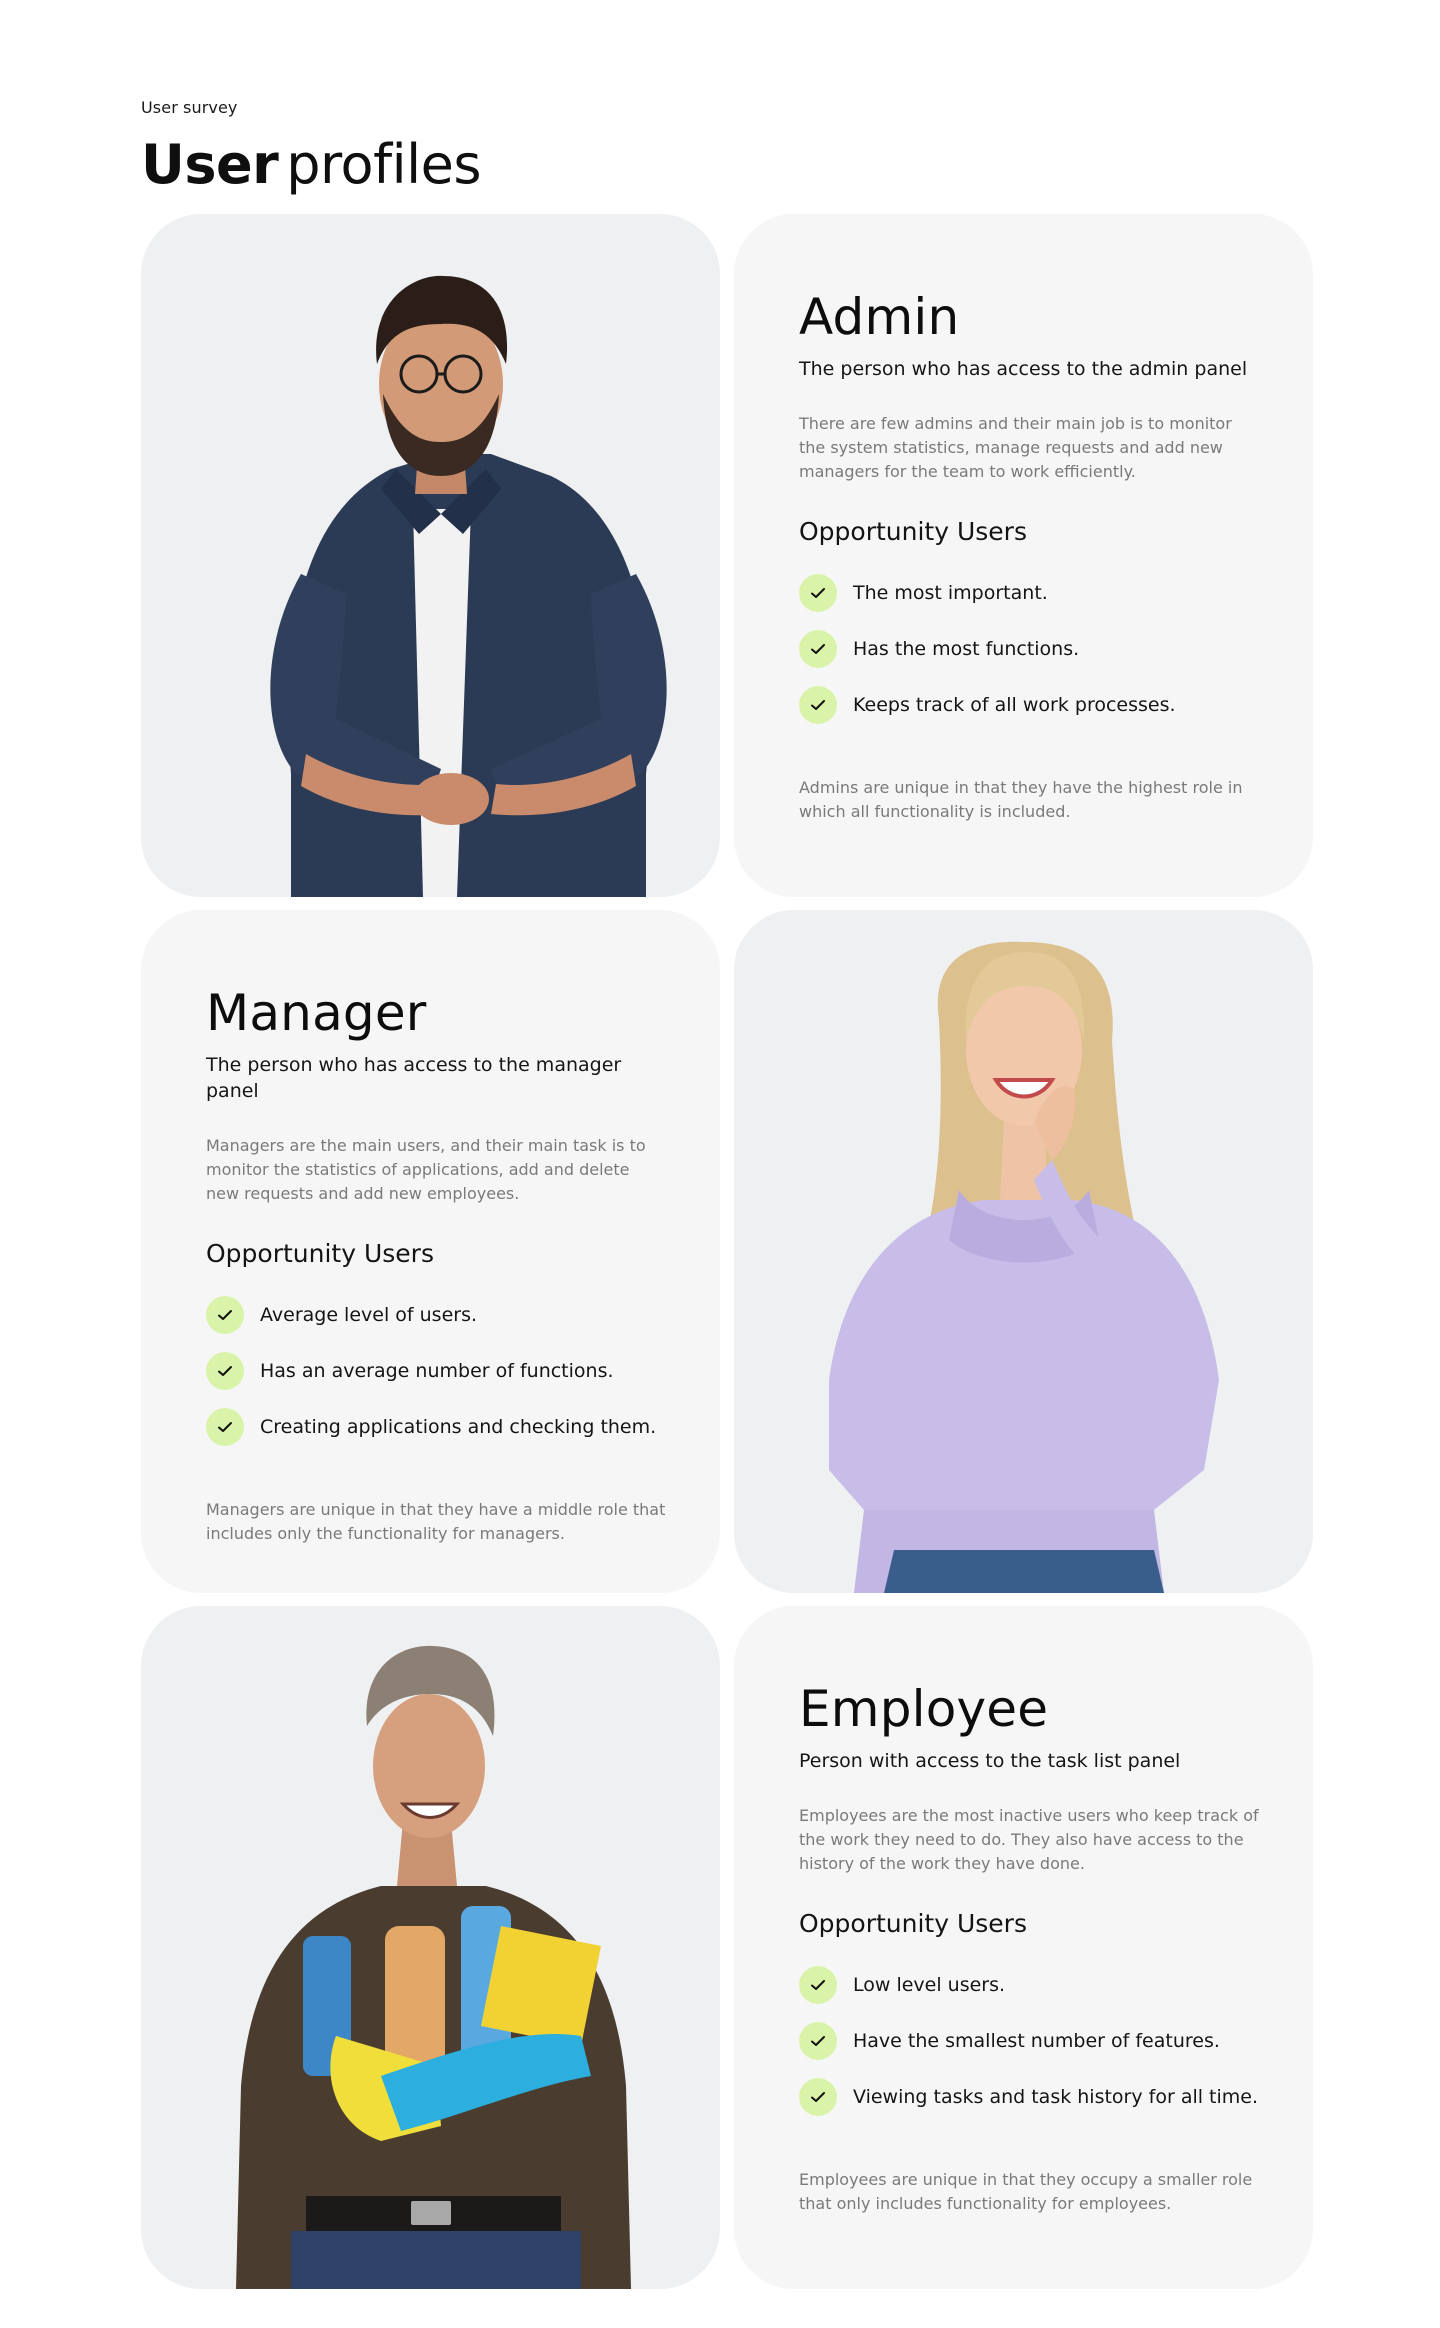 The image size is (1440, 2328). What do you see at coordinates (1029, 1985) in the screenshot?
I see `list-item: Low level users.` at bounding box center [1029, 1985].